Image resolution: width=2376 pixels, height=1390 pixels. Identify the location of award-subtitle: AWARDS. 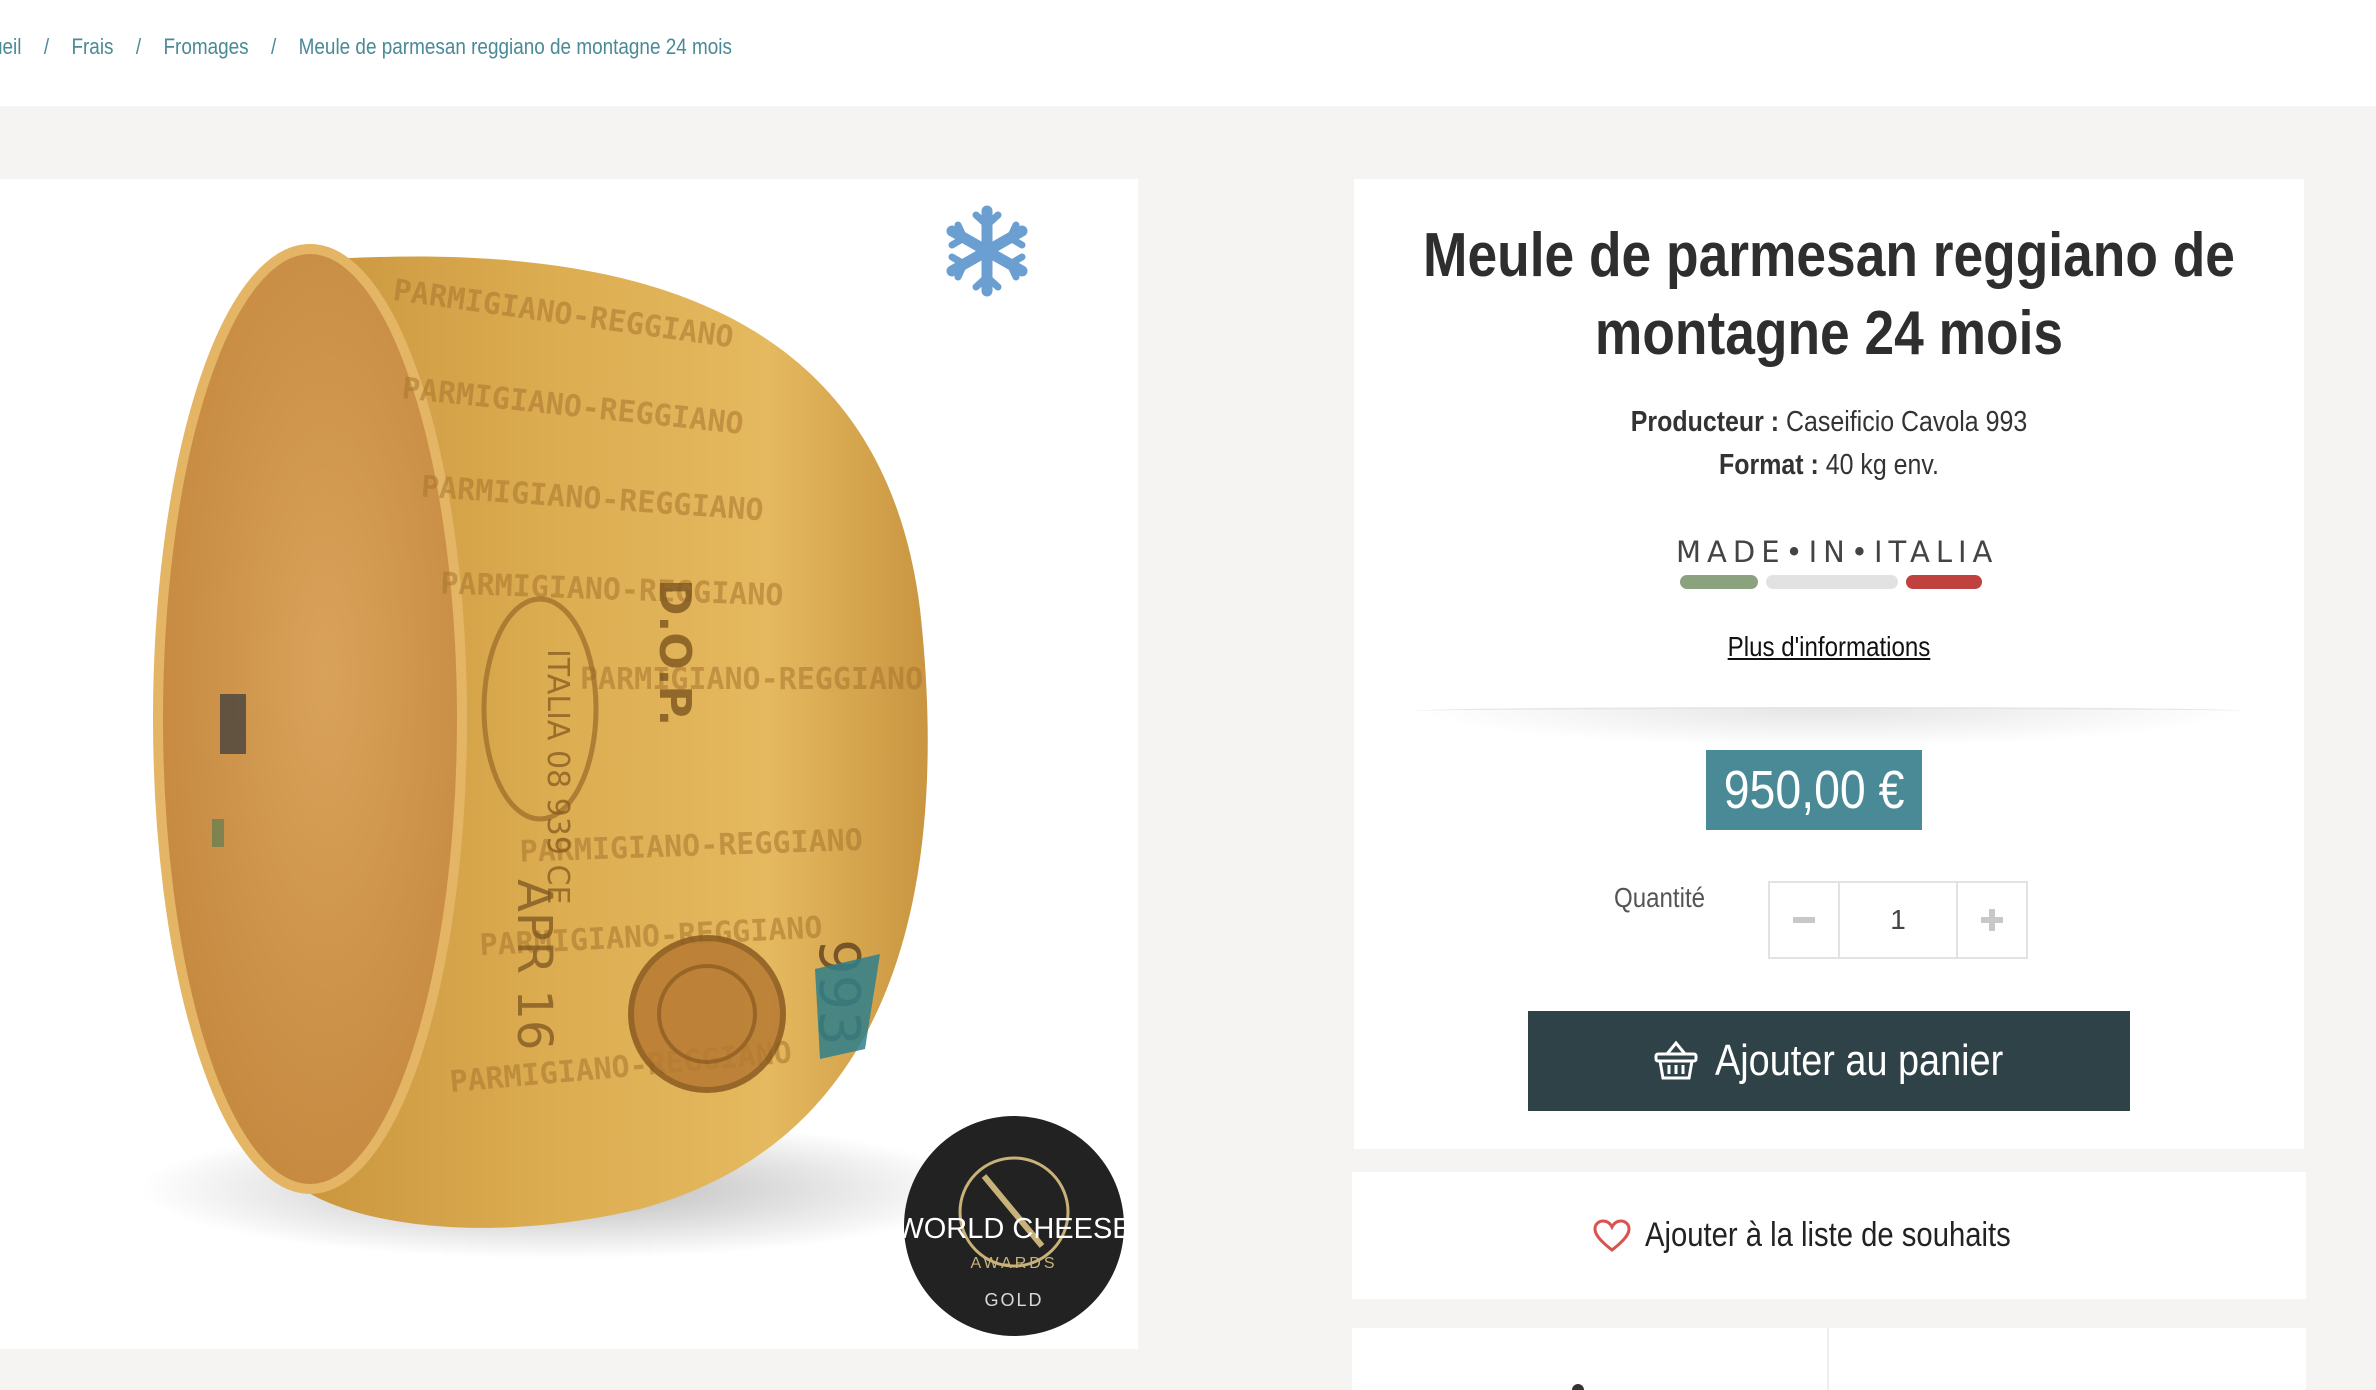
(1013, 1263).